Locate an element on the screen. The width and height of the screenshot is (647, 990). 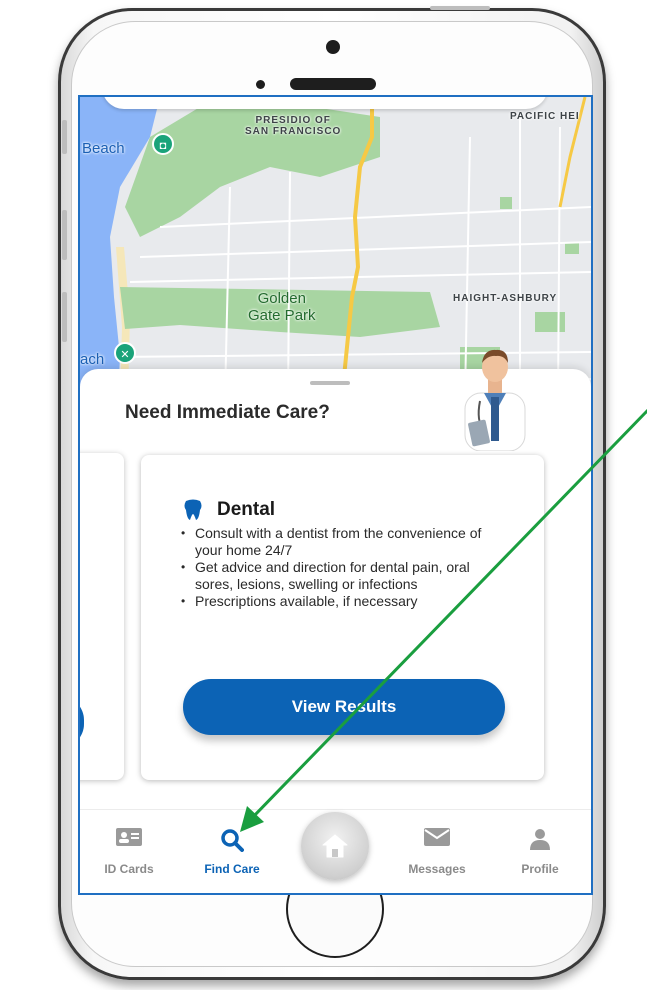
phone-notch-edge is located at coordinates (325, 103).